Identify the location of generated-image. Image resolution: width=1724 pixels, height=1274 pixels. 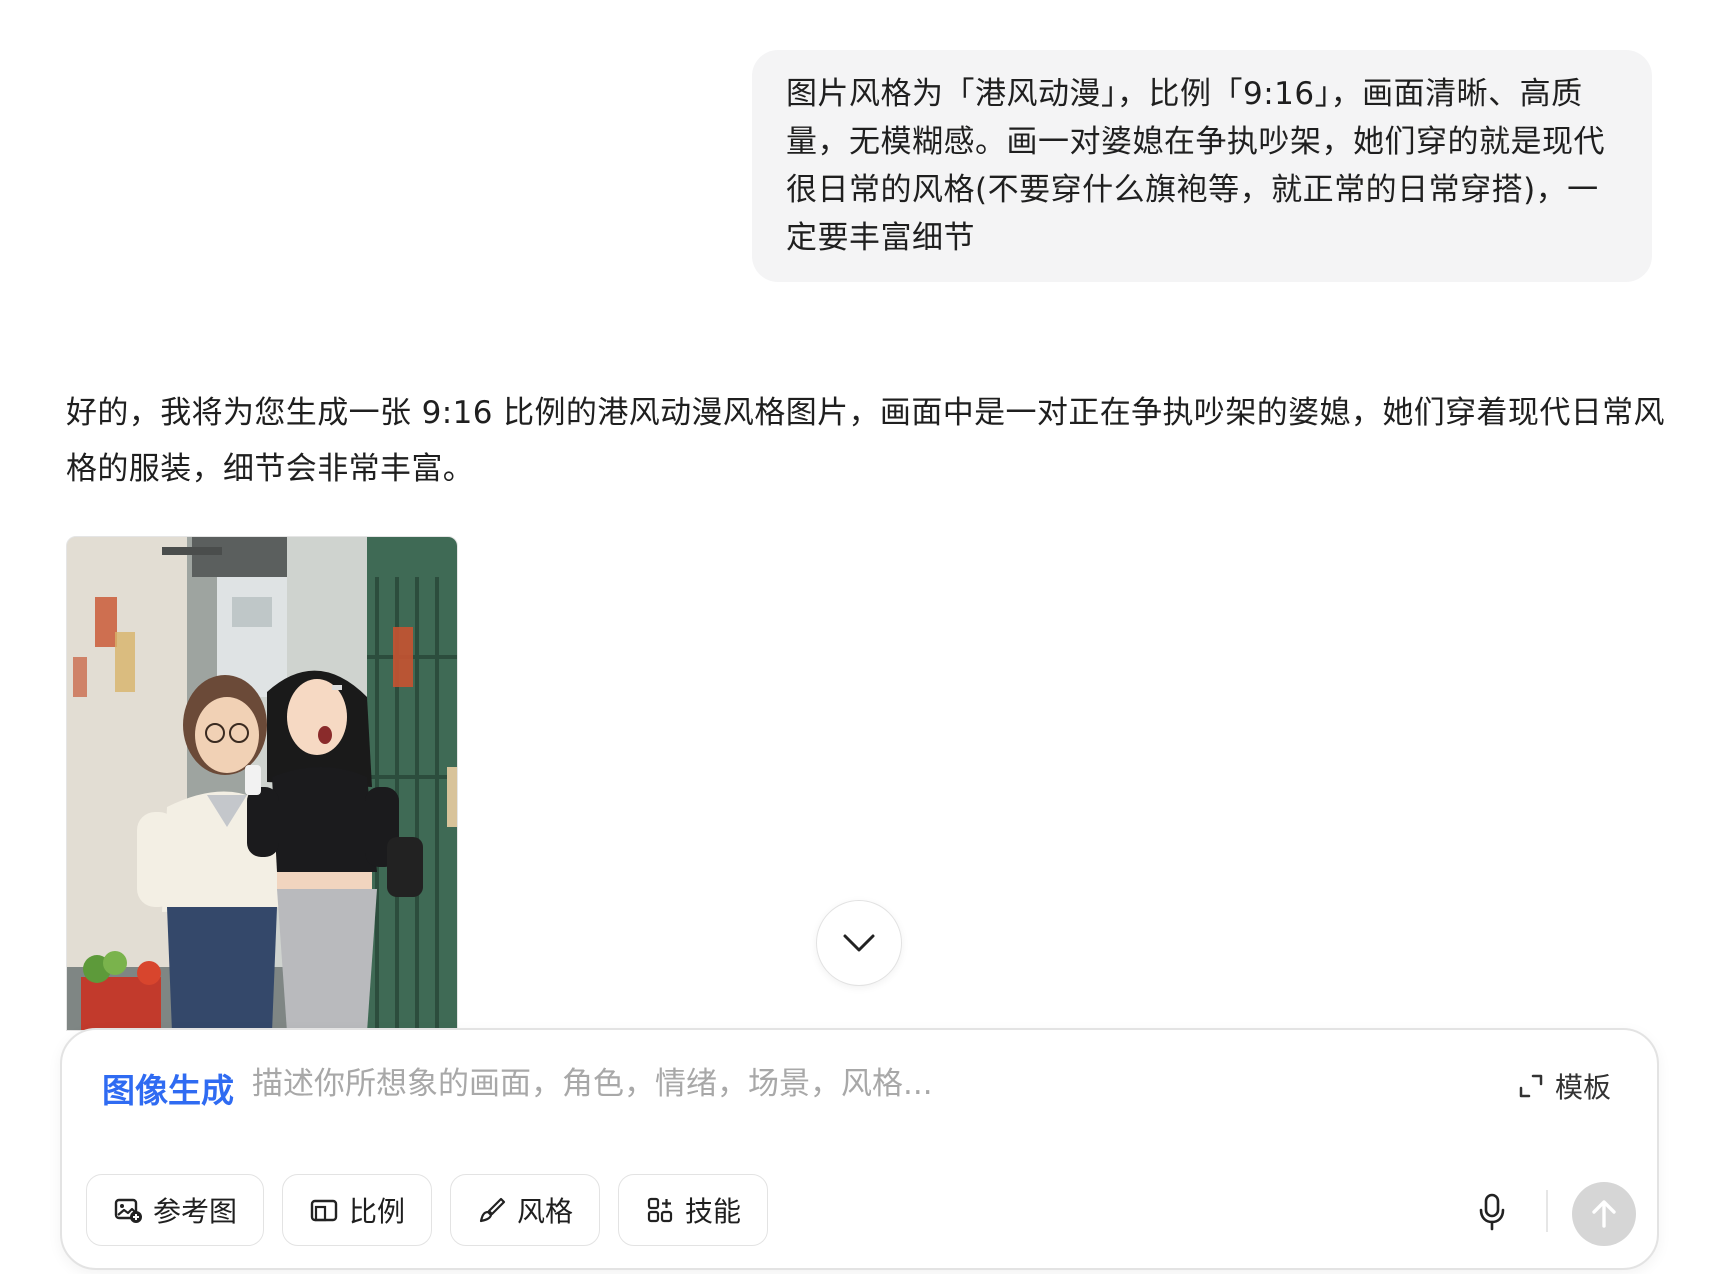
(262, 783).